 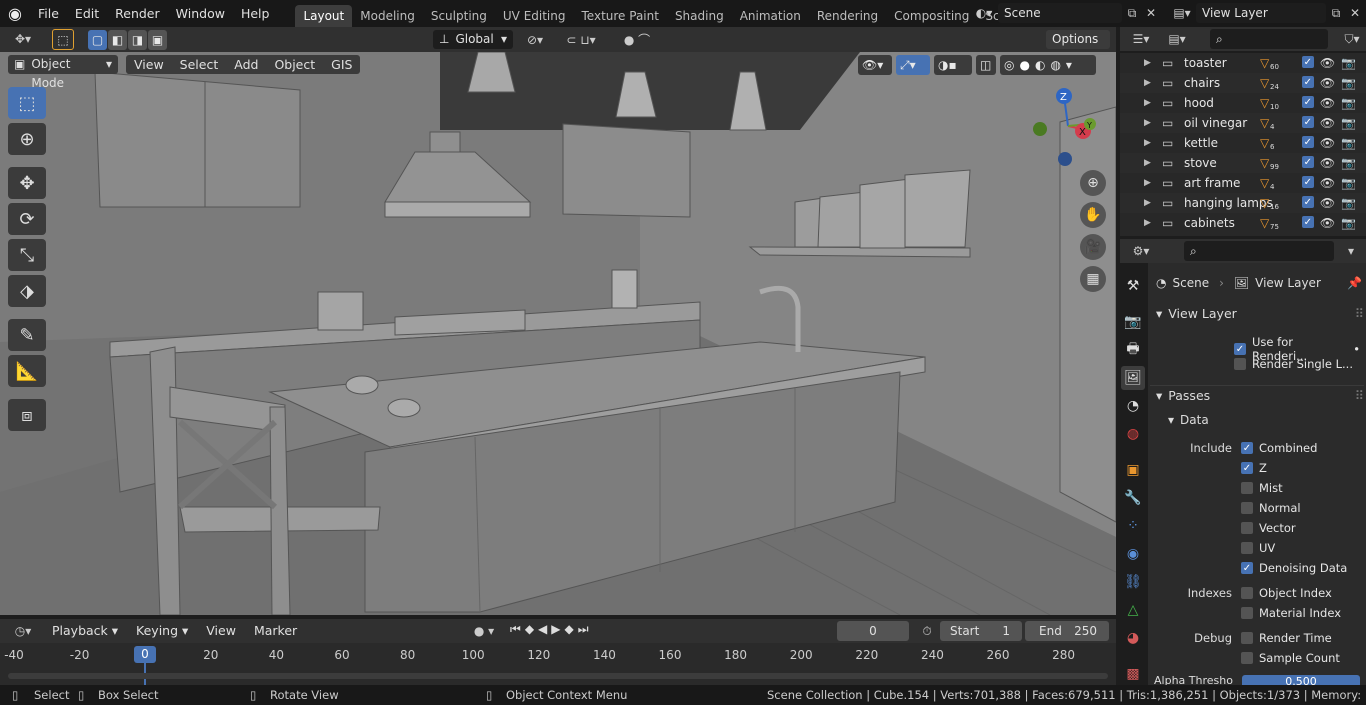 What do you see at coordinates (699, 16) in the screenshot?
I see `workspace-tab: Shading` at bounding box center [699, 16].